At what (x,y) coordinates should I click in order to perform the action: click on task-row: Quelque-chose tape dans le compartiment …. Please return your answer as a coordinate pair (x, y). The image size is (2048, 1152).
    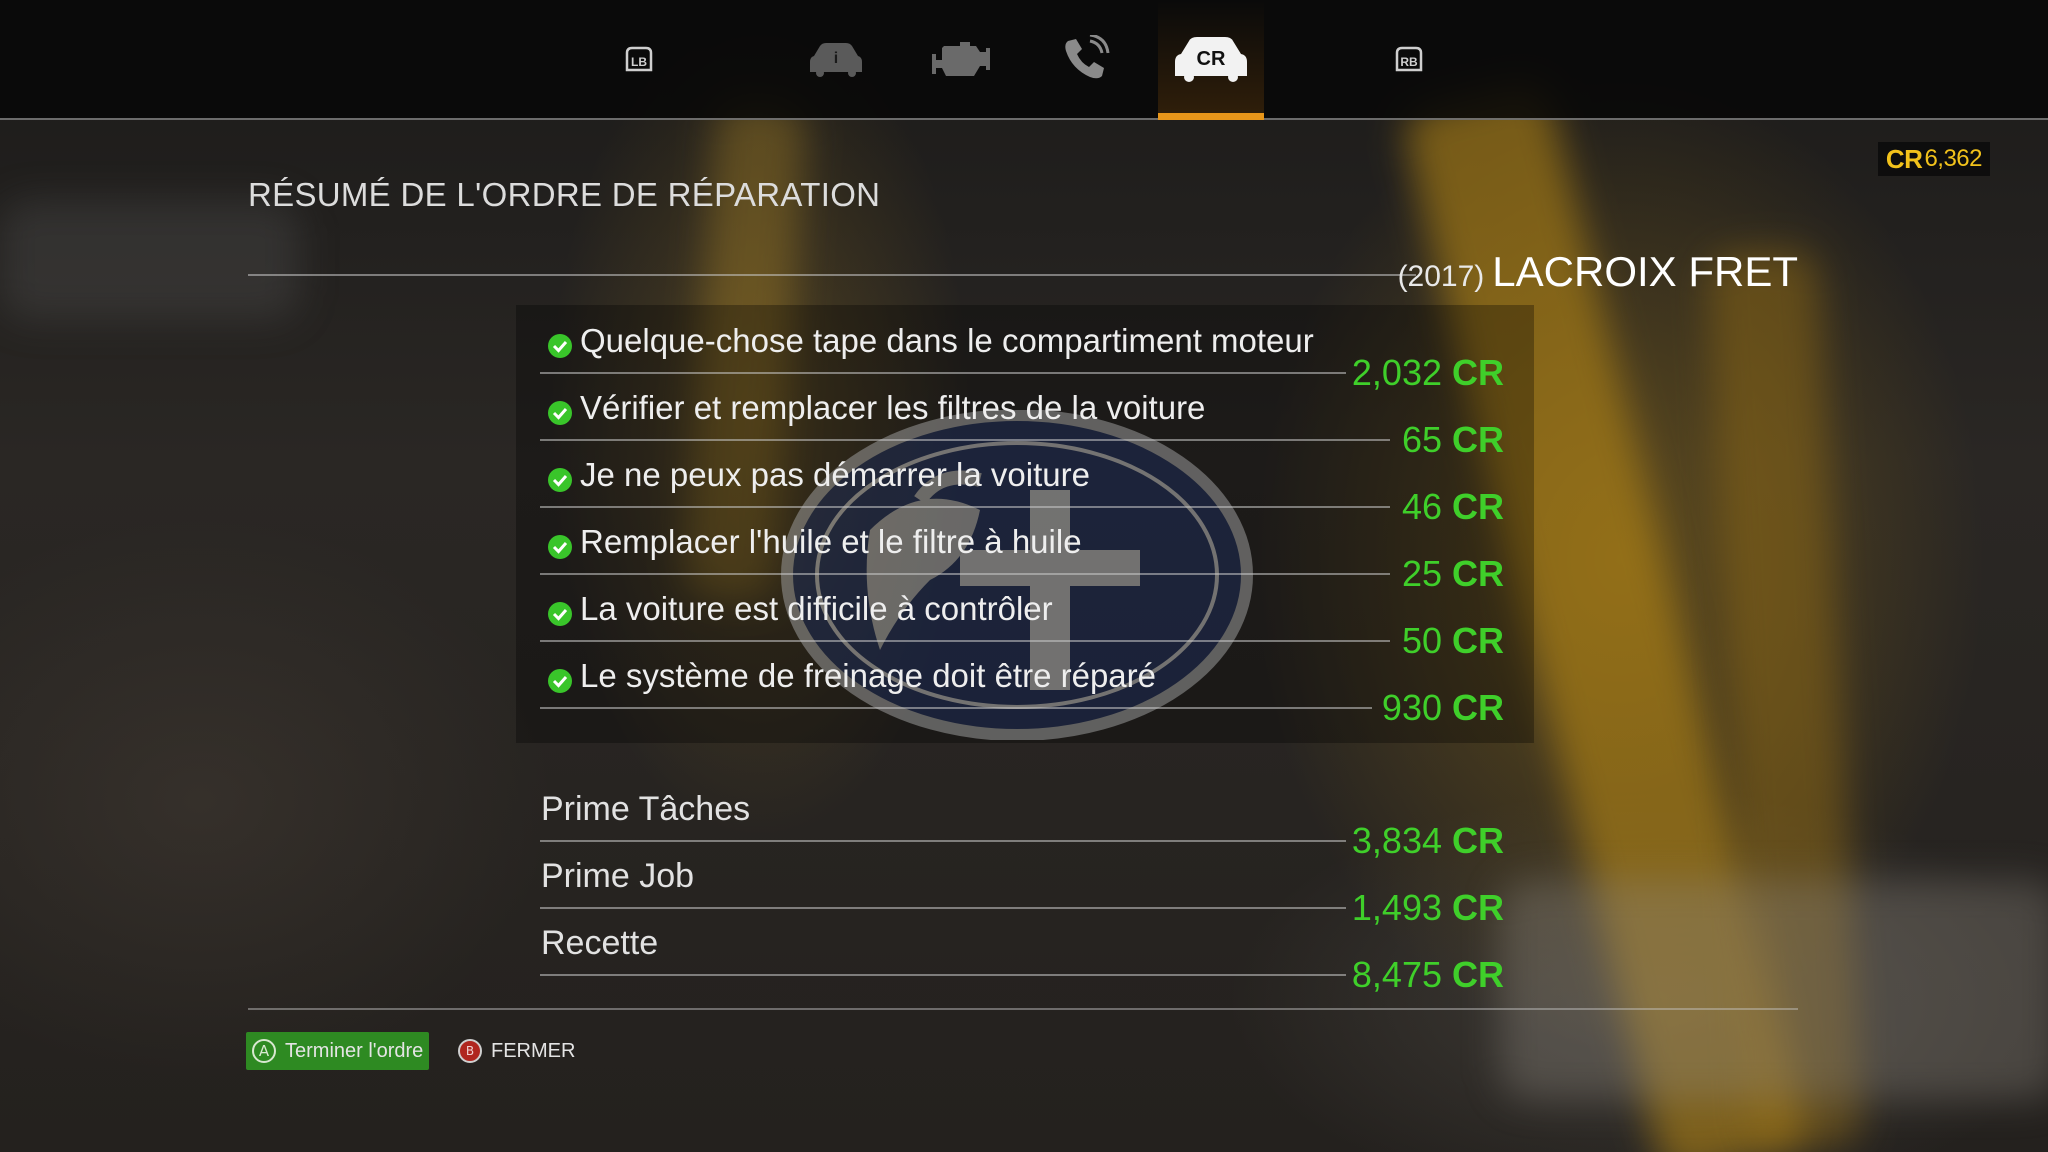
    Looking at the image, I should click on (1022, 352).